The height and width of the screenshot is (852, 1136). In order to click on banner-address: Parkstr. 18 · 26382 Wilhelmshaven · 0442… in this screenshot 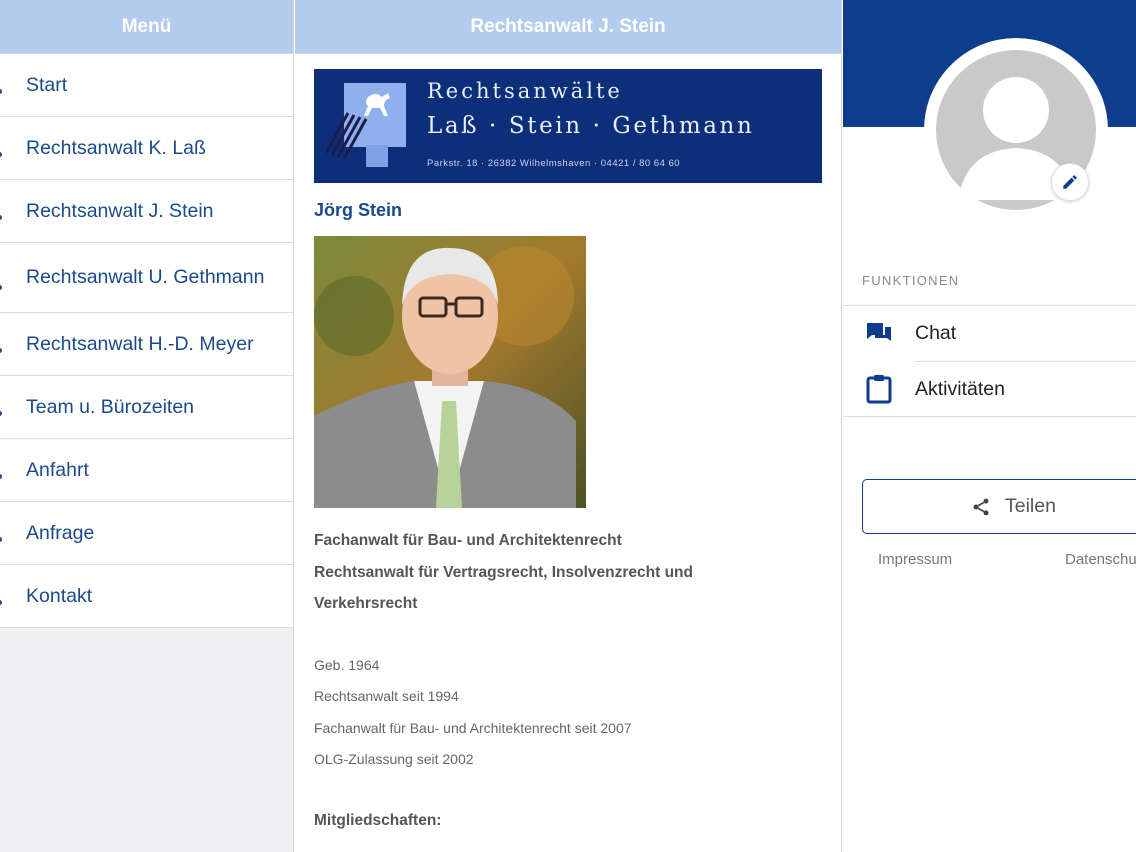, I will do `click(554, 163)`.